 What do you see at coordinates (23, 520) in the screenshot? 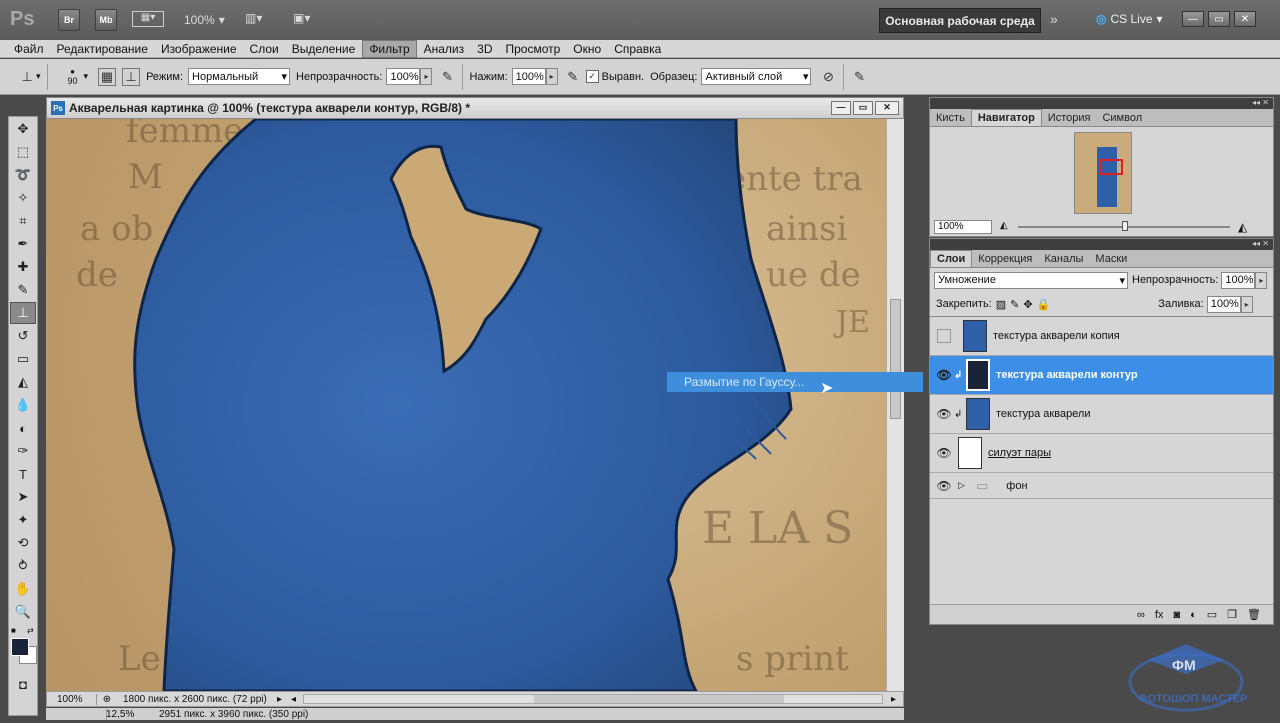
I see `shape-tool-icon: ✦` at bounding box center [23, 520].